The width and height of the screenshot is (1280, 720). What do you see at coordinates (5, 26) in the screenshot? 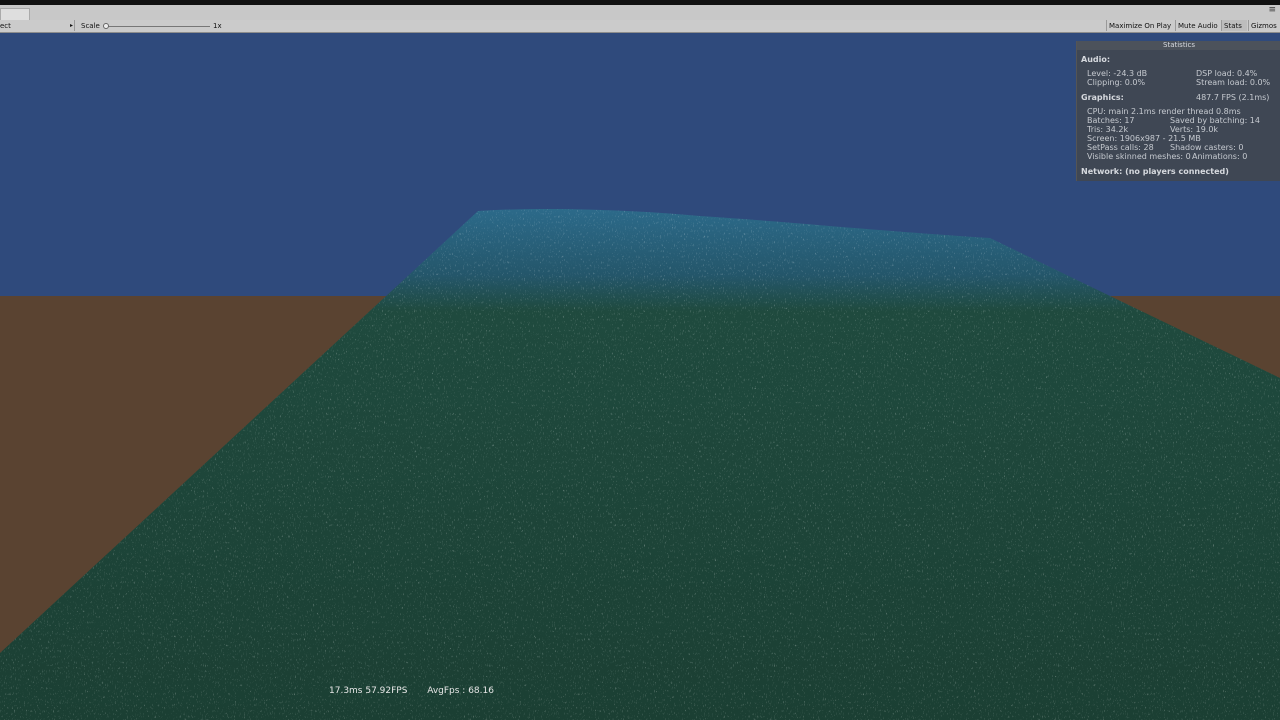
I see `aspect-dropdown-label: ect` at bounding box center [5, 26].